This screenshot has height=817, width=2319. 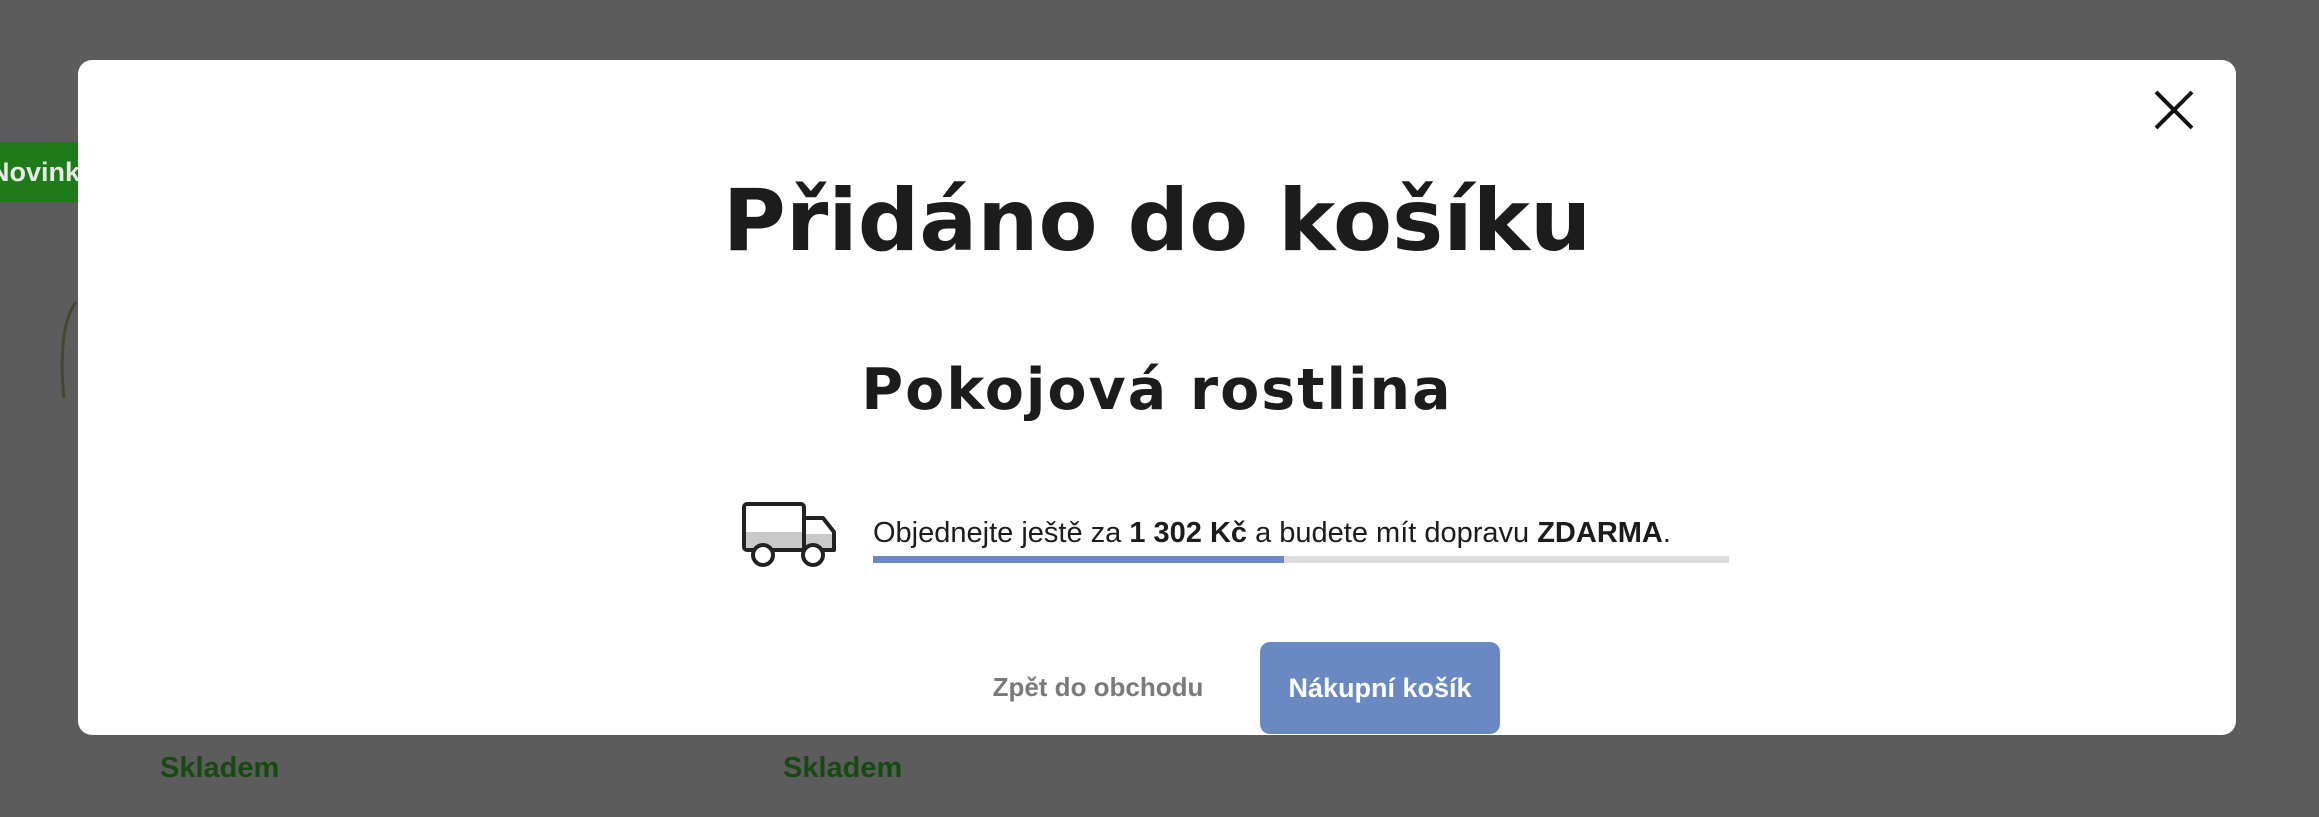 What do you see at coordinates (69, 350) in the screenshot?
I see `plant-leaf-image` at bounding box center [69, 350].